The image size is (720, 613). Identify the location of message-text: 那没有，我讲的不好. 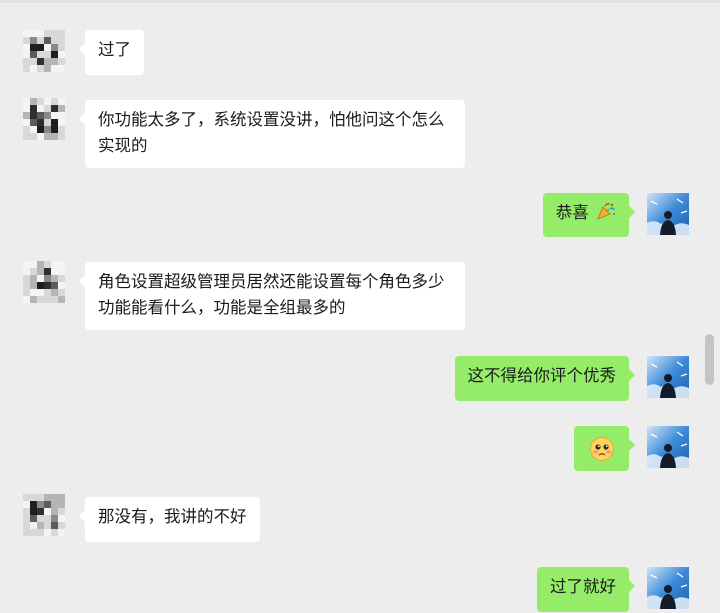
(172, 516).